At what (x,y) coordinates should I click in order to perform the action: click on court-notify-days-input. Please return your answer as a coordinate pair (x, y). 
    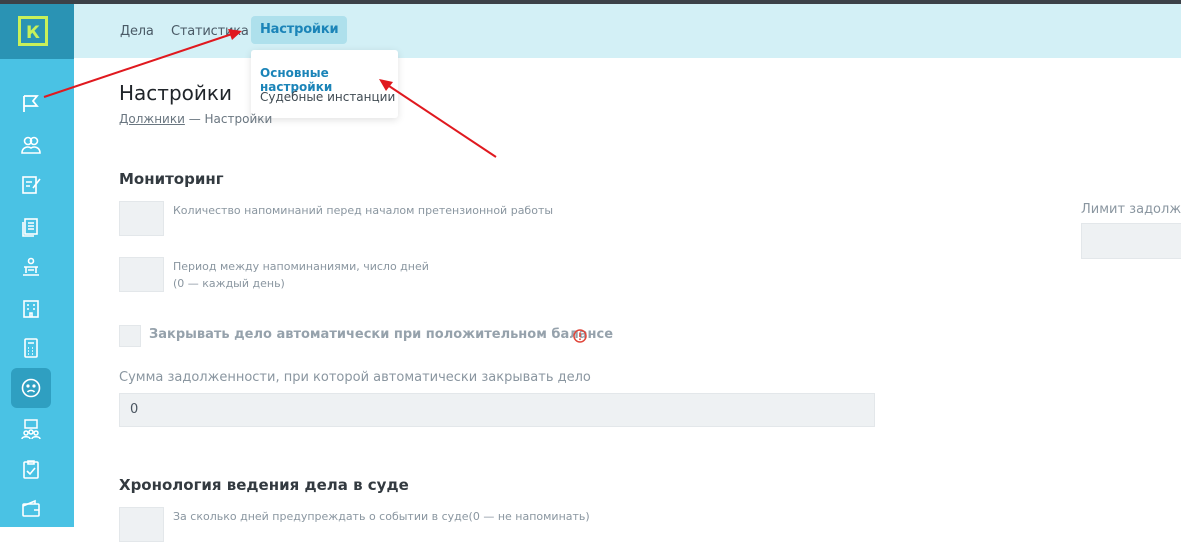
    Looking at the image, I should click on (141, 524).